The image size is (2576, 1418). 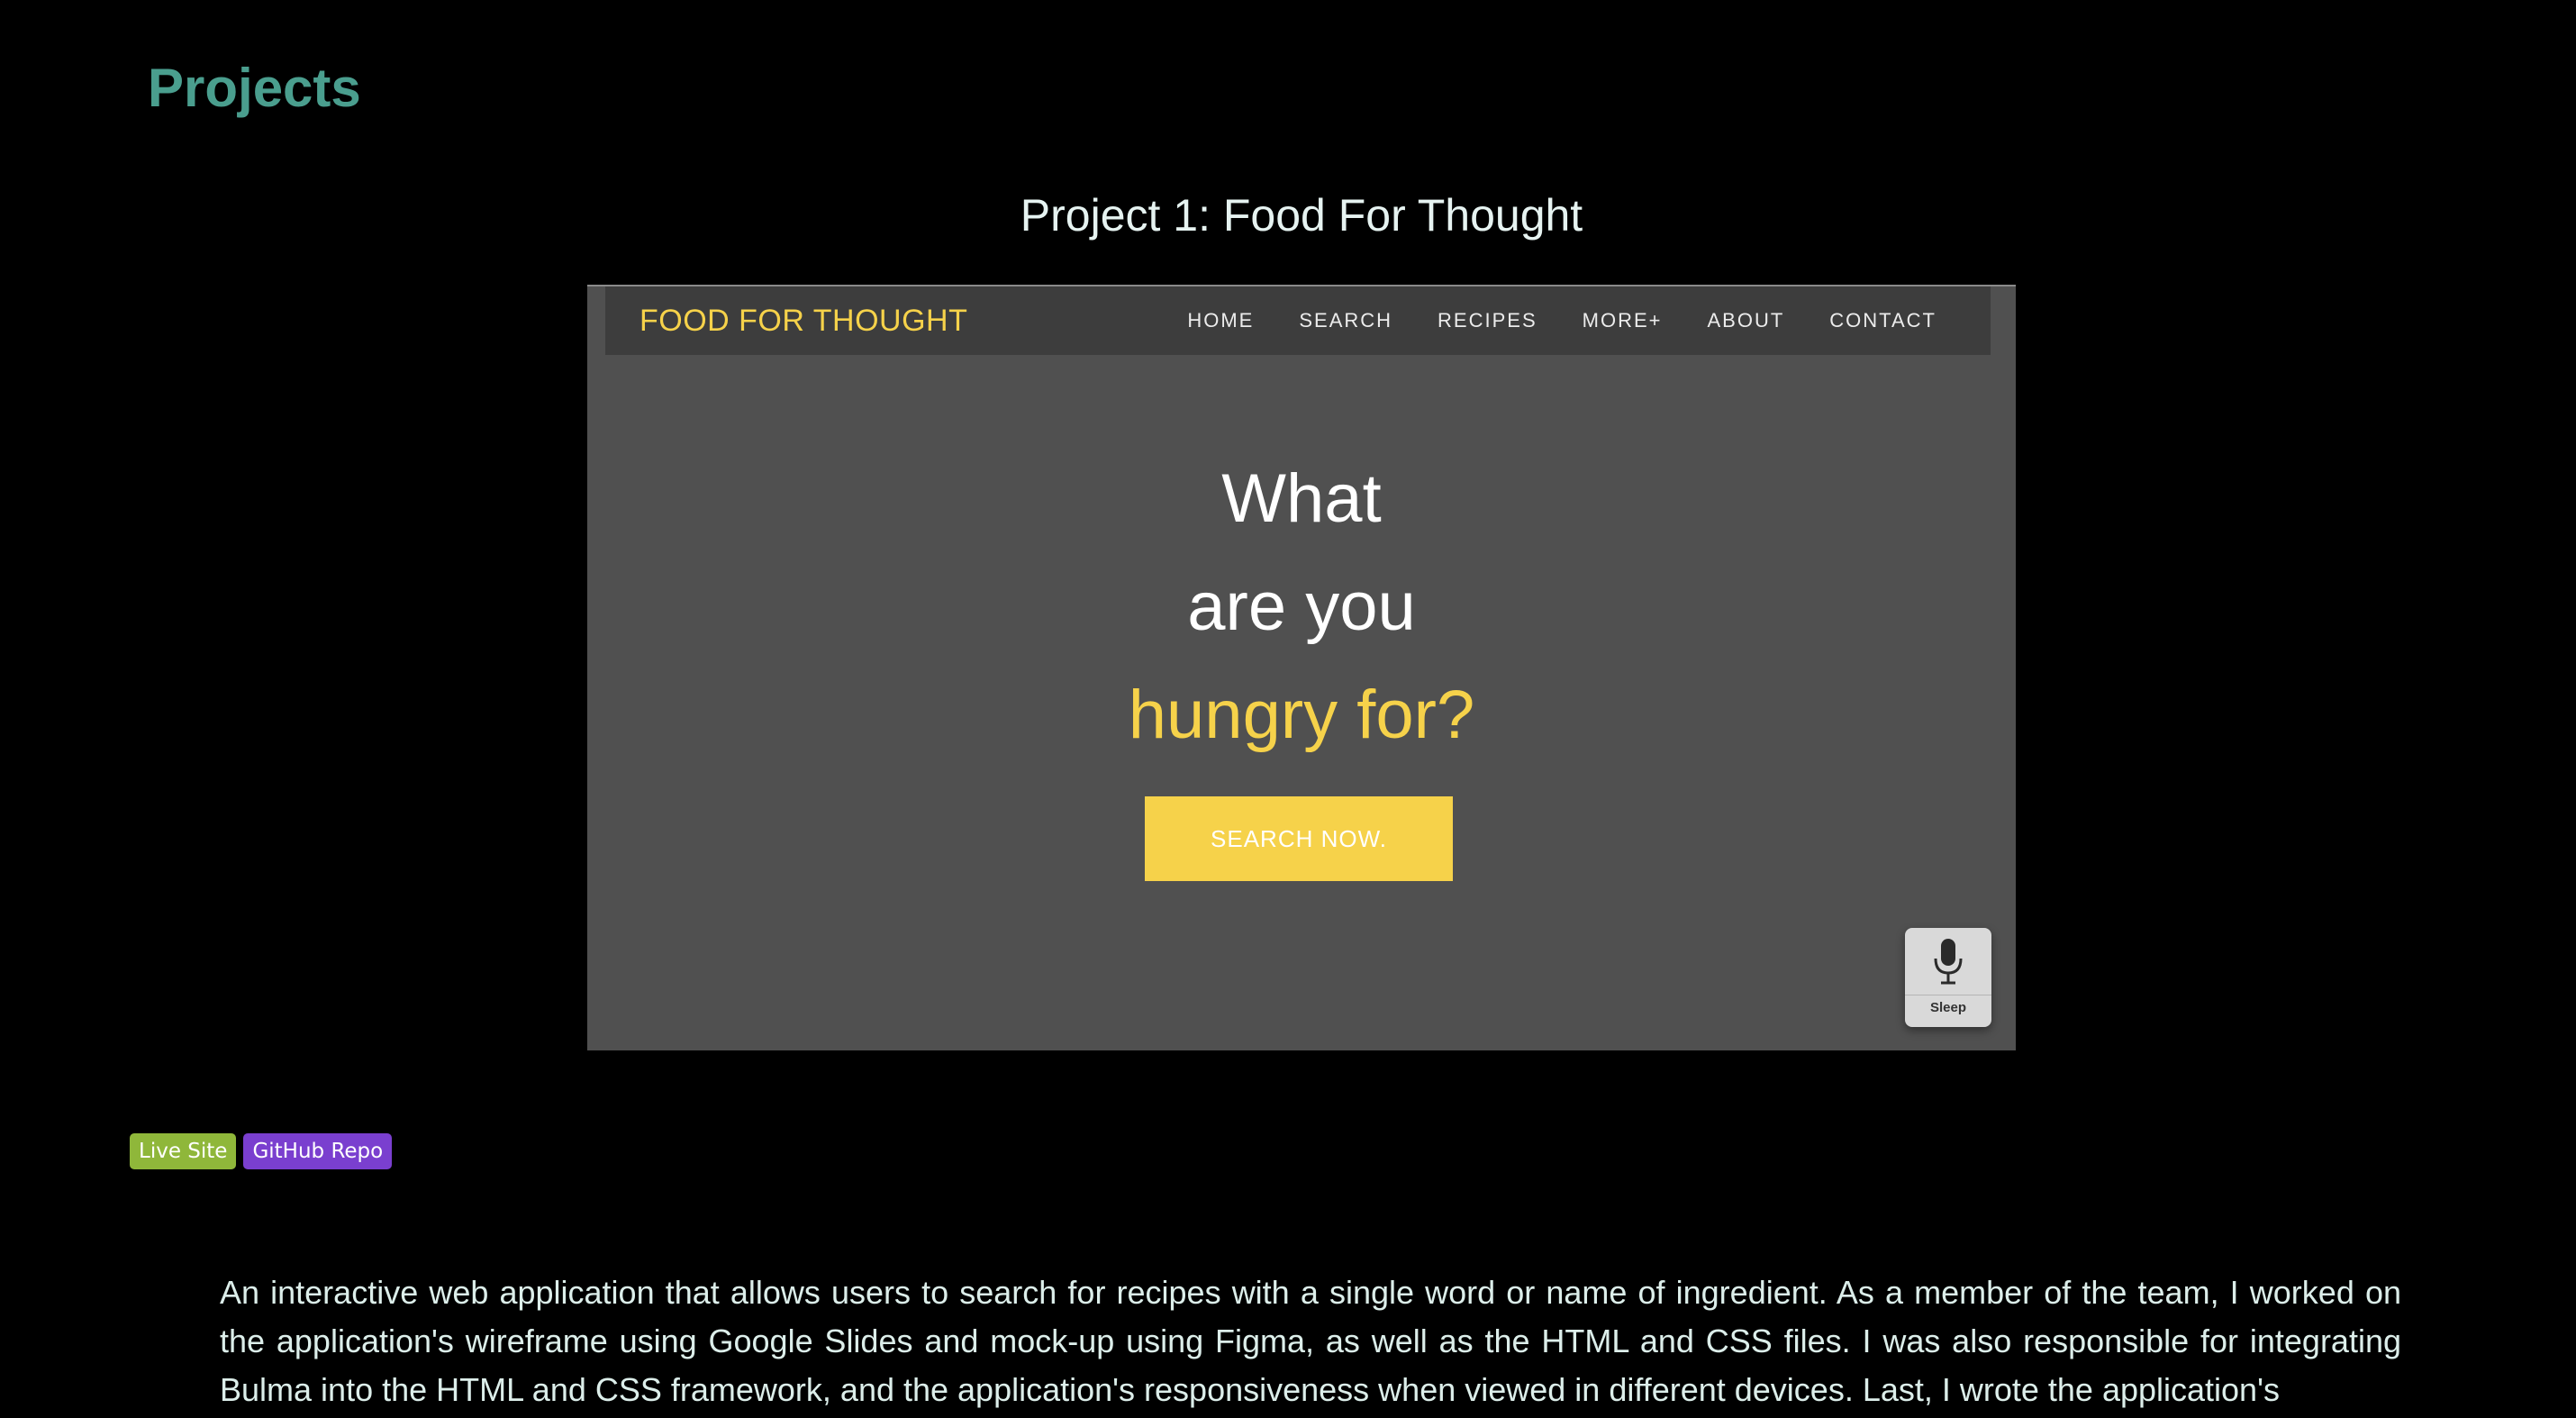 What do you see at coordinates (1299, 838) in the screenshot?
I see `search-now-button: SEARCH NOW.` at bounding box center [1299, 838].